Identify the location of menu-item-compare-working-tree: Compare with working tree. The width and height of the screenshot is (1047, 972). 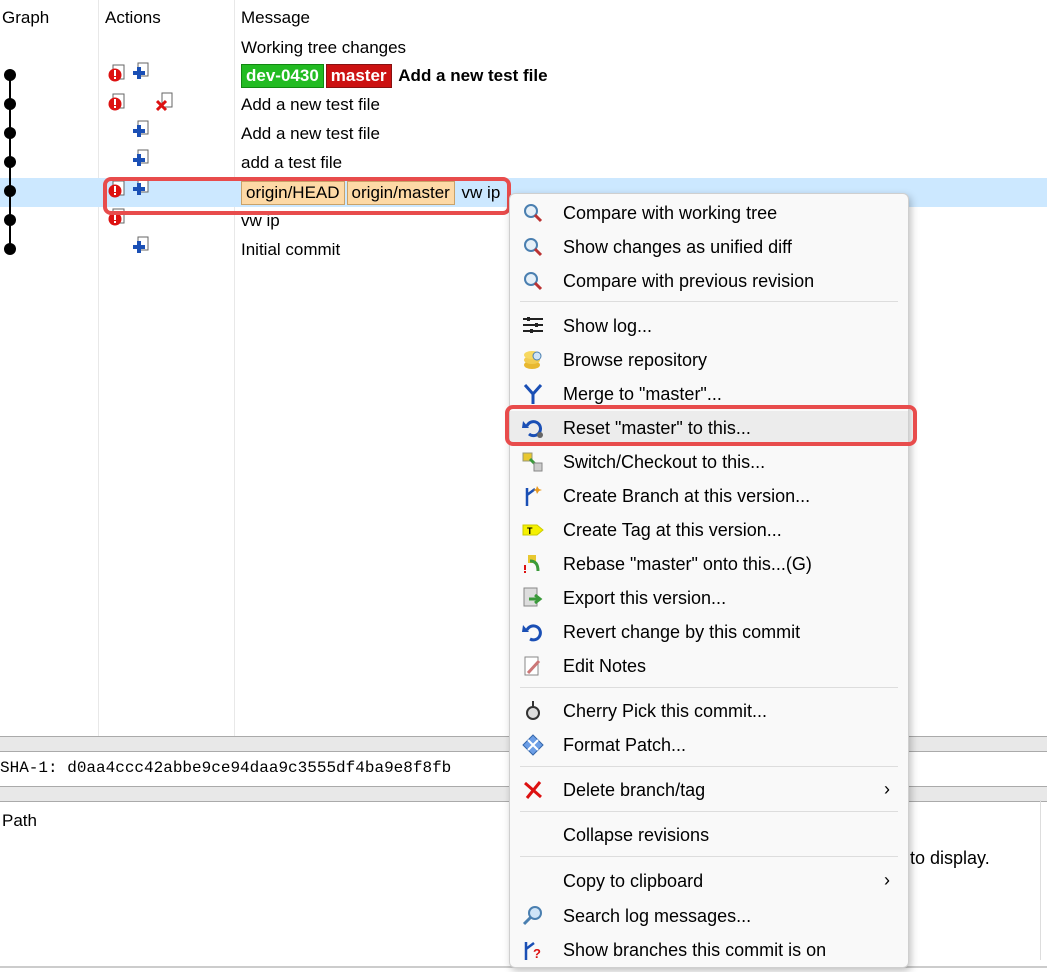
(709, 212).